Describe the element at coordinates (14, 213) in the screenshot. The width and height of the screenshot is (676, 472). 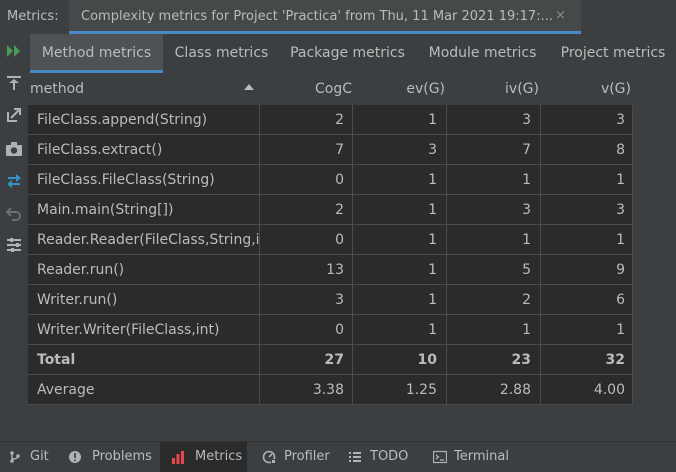
I see `undo-icon` at that location.